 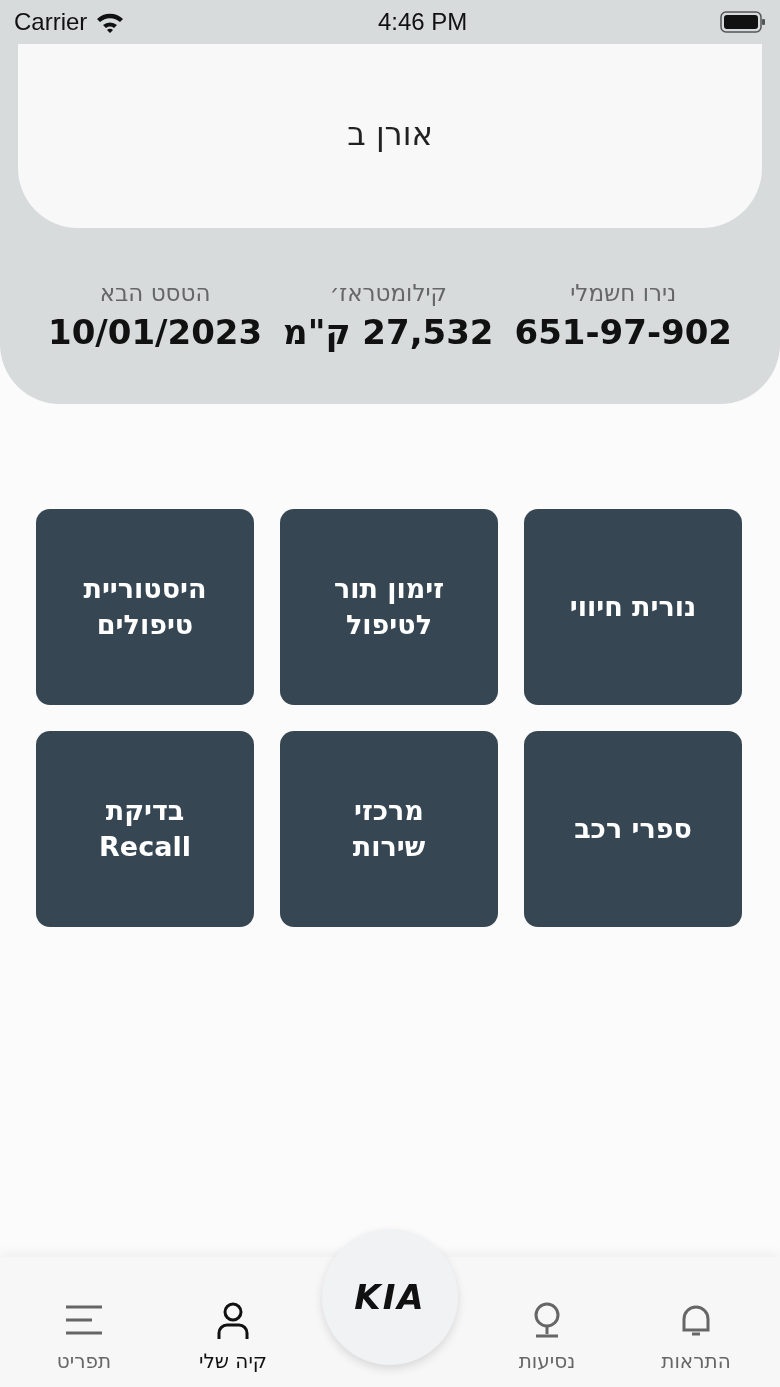 I want to click on menu-tile: מרכזי שירות, so click(x=389, y=829).